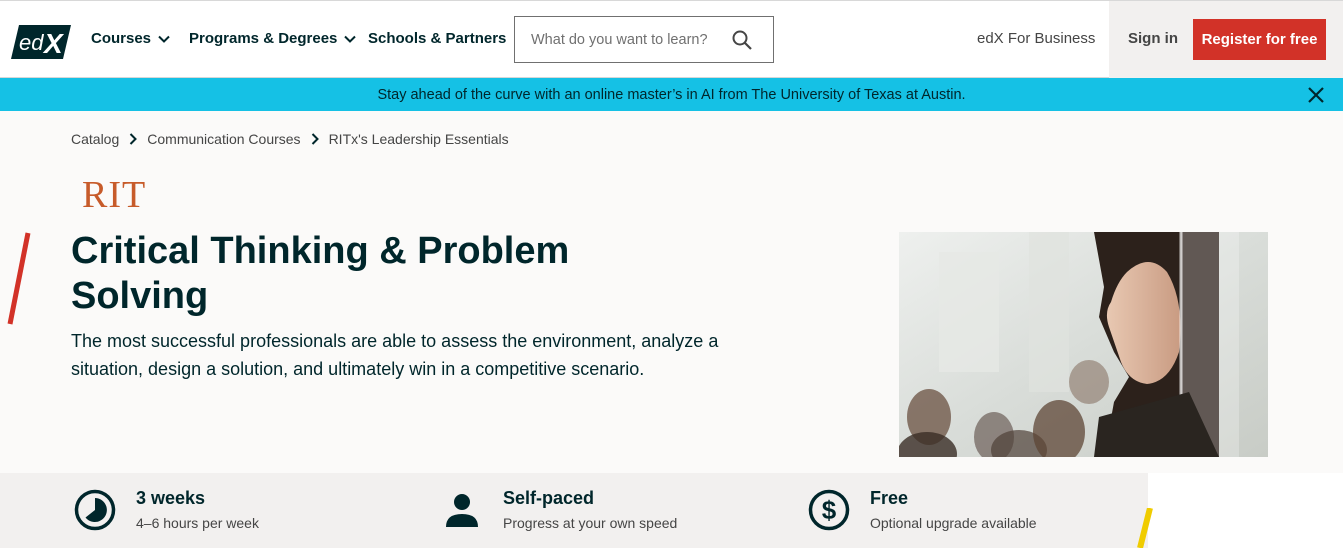 The height and width of the screenshot is (548, 1343). I want to click on nav-courses: Courses, so click(131, 38).